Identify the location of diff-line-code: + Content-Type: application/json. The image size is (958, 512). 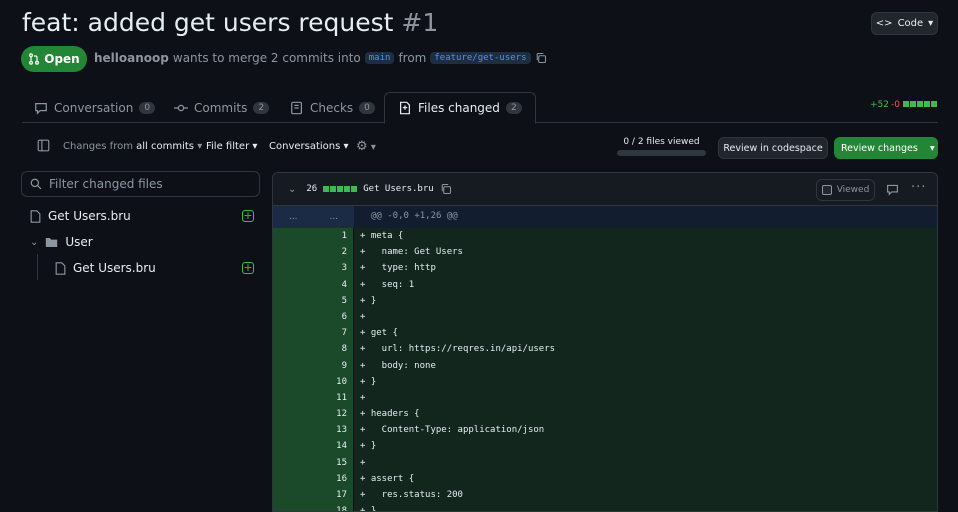
(645, 430).